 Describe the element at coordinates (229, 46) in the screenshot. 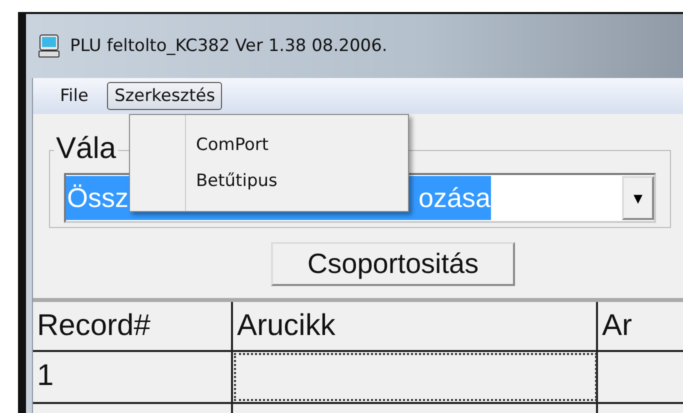

I see `window-title: PLU feltolto_KC382 Ver 1.38 08.2006.` at that location.